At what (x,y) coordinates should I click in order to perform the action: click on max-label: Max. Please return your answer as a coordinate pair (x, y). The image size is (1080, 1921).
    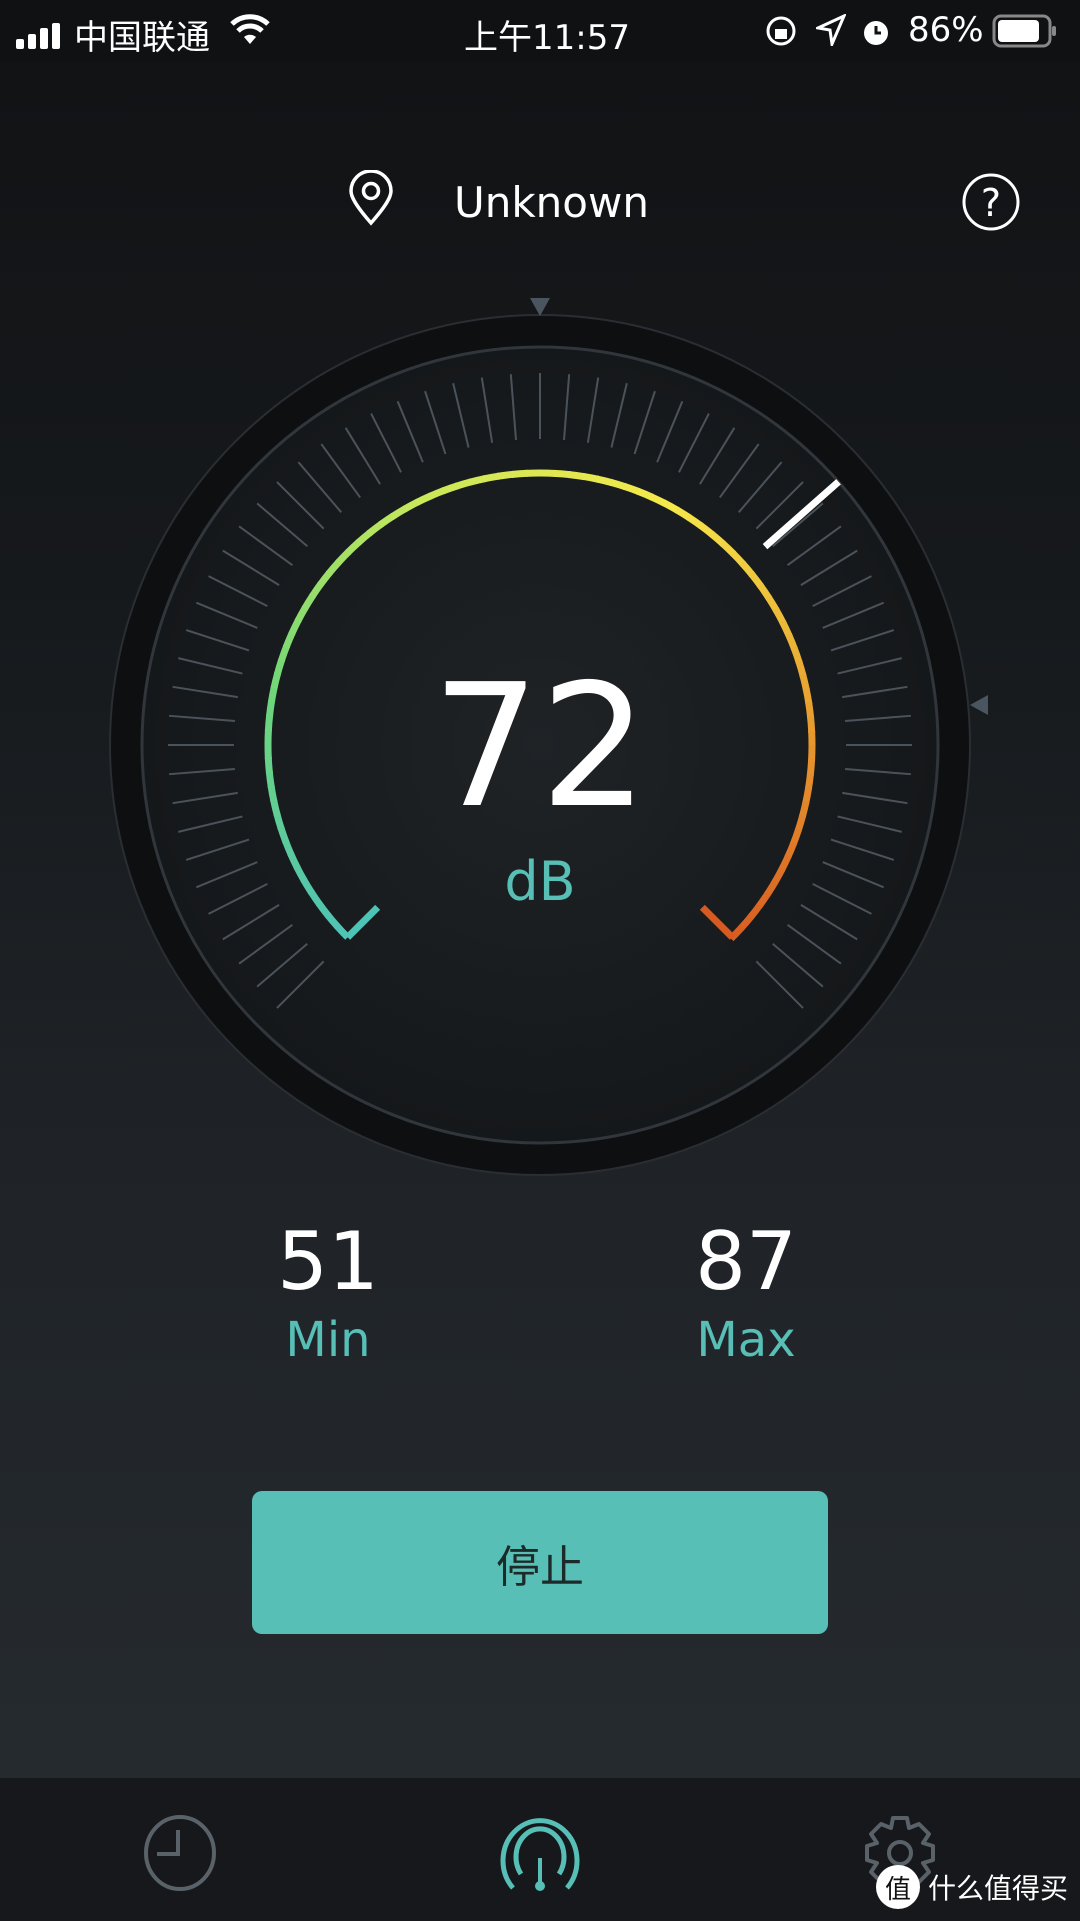
    Looking at the image, I should click on (746, 1340).